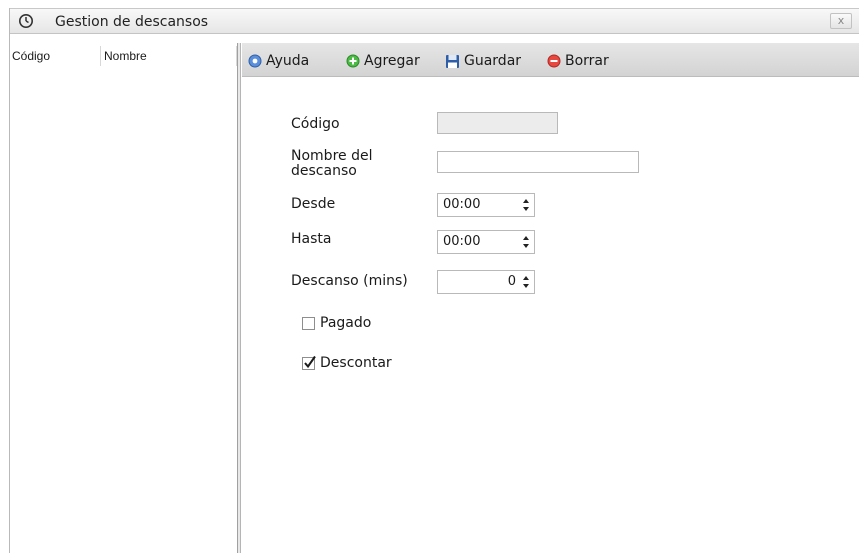  Describe the element at coordinates (356, 363) in the screenshot. I see `descontar-label: Descontar` at that location.